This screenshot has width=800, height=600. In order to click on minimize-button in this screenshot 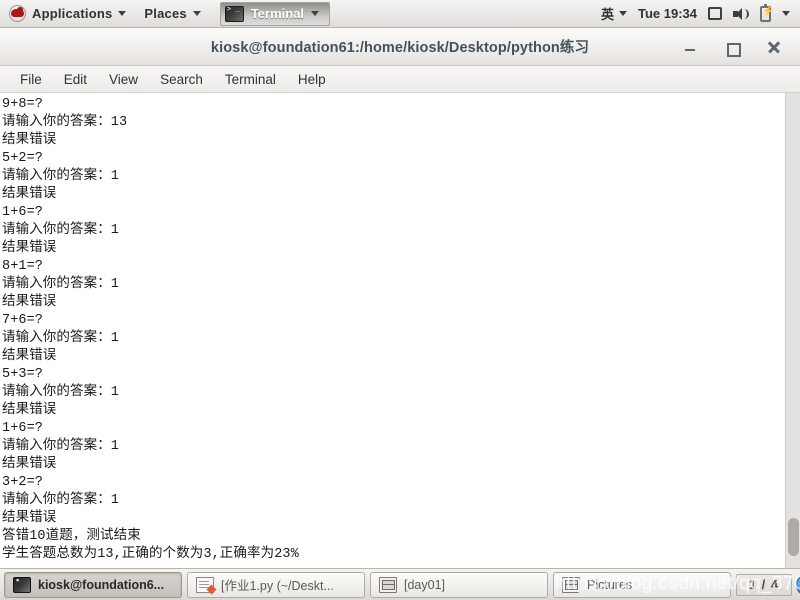, I will do `click(690, 47)`.